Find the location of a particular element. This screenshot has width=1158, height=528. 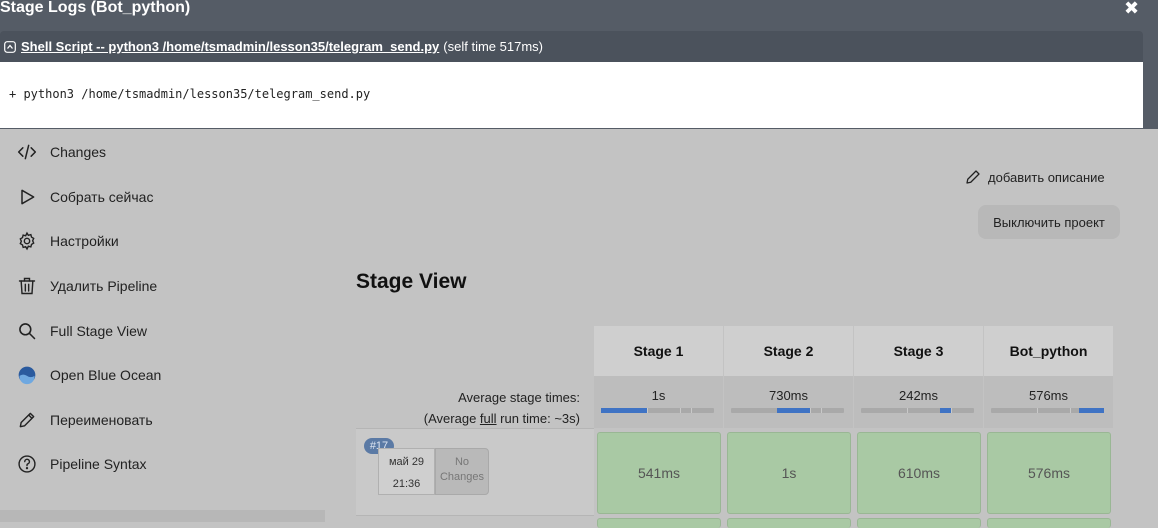

stage-result-cell: 1s is located at coordinates (789, 473).